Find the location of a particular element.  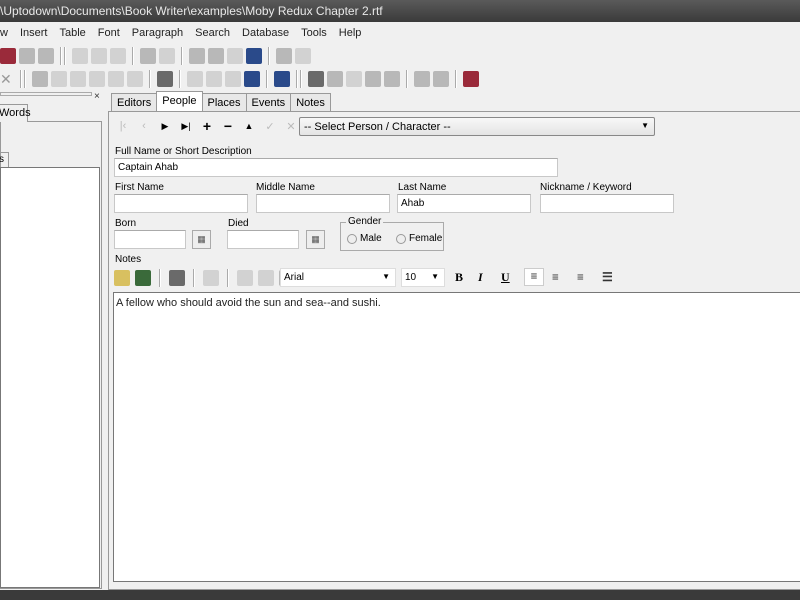

italic-button: I is located at coordinates (480, 277).